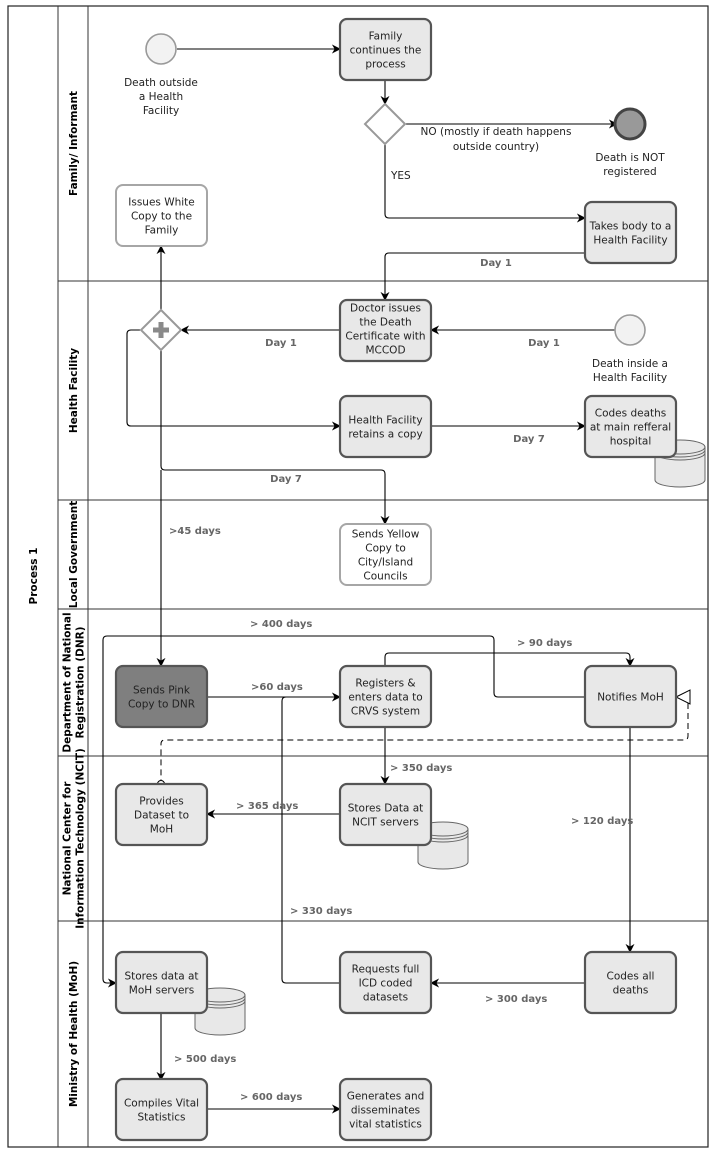 The height and width of the screenshot is (1158, 715). I want to click on task-label: enters data to, so click(385, 698).